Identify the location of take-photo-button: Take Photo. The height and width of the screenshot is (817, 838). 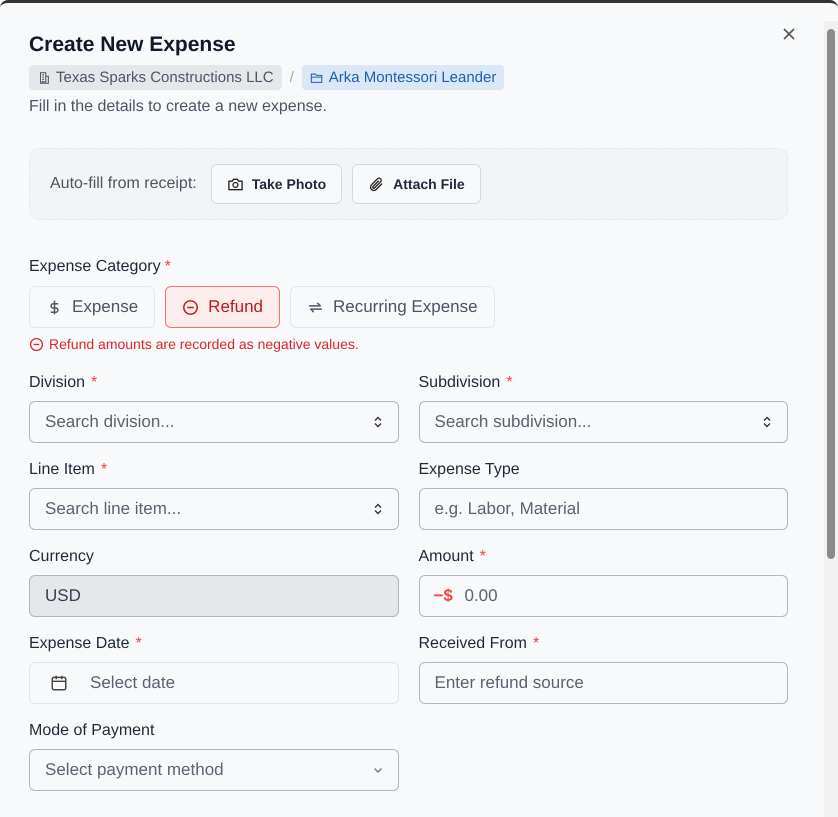
(276, 184).